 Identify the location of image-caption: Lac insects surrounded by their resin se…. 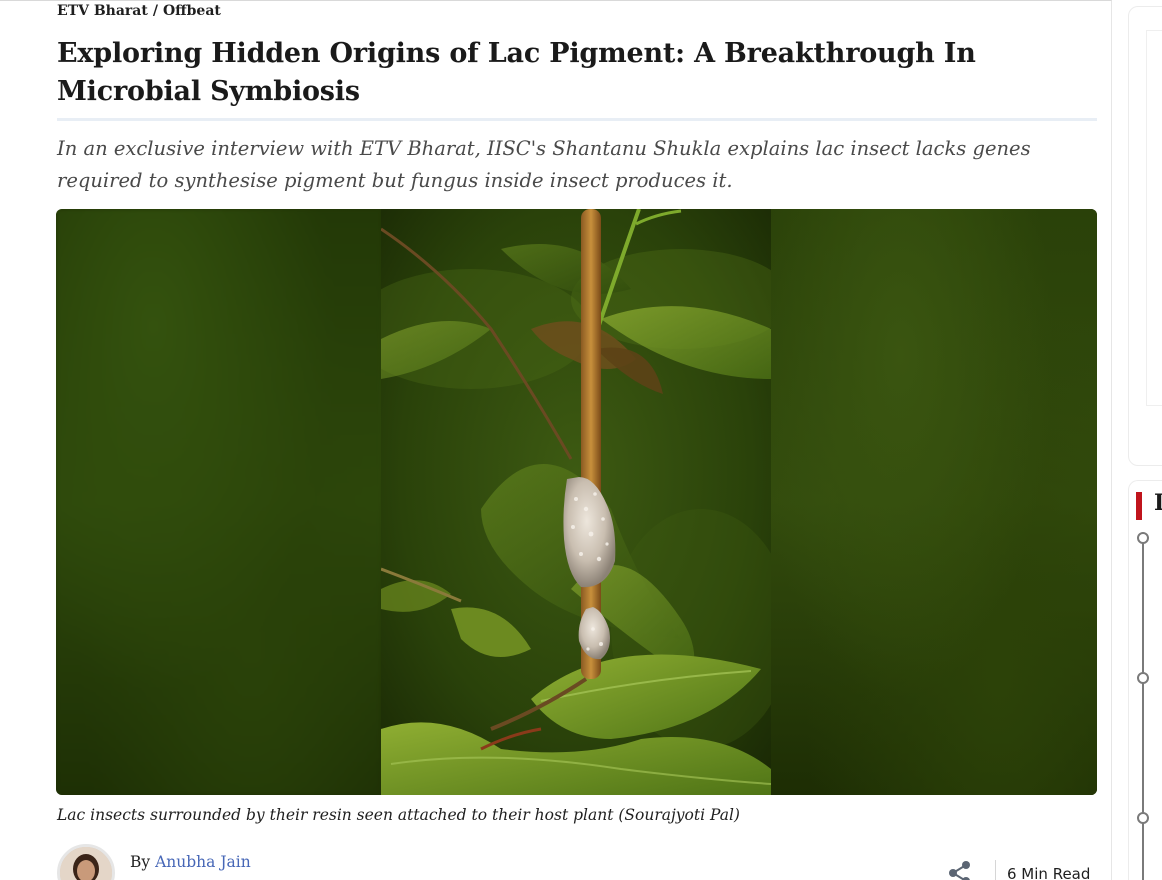
(398, 815).